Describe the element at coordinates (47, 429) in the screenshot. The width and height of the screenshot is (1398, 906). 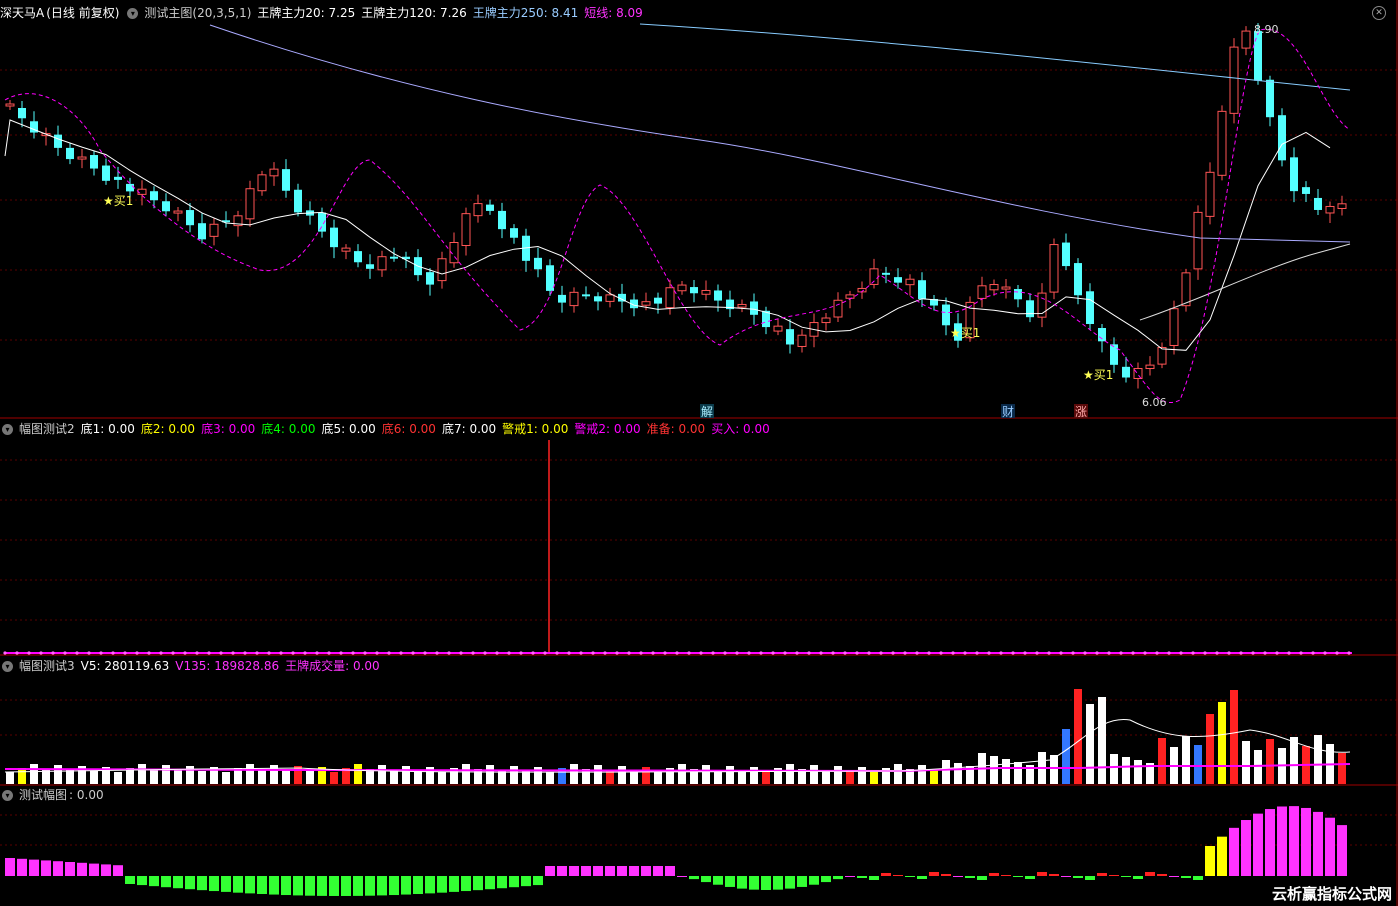
I see `panel2-name: 幅图测试2` at that location.